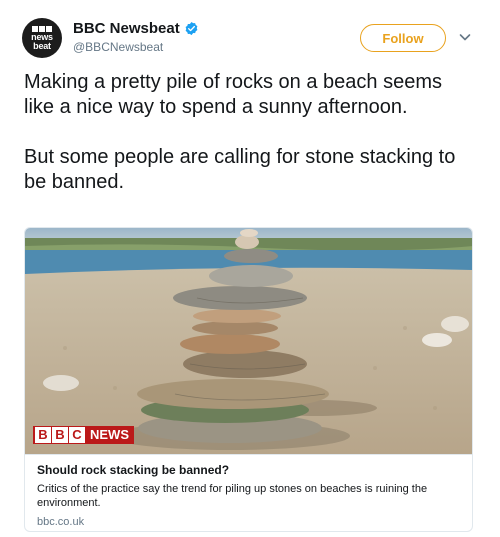 The width and height of the screenshot is (500, 537). I want to click on account-handle: @BBCNewsbeat, so click(136, 47).